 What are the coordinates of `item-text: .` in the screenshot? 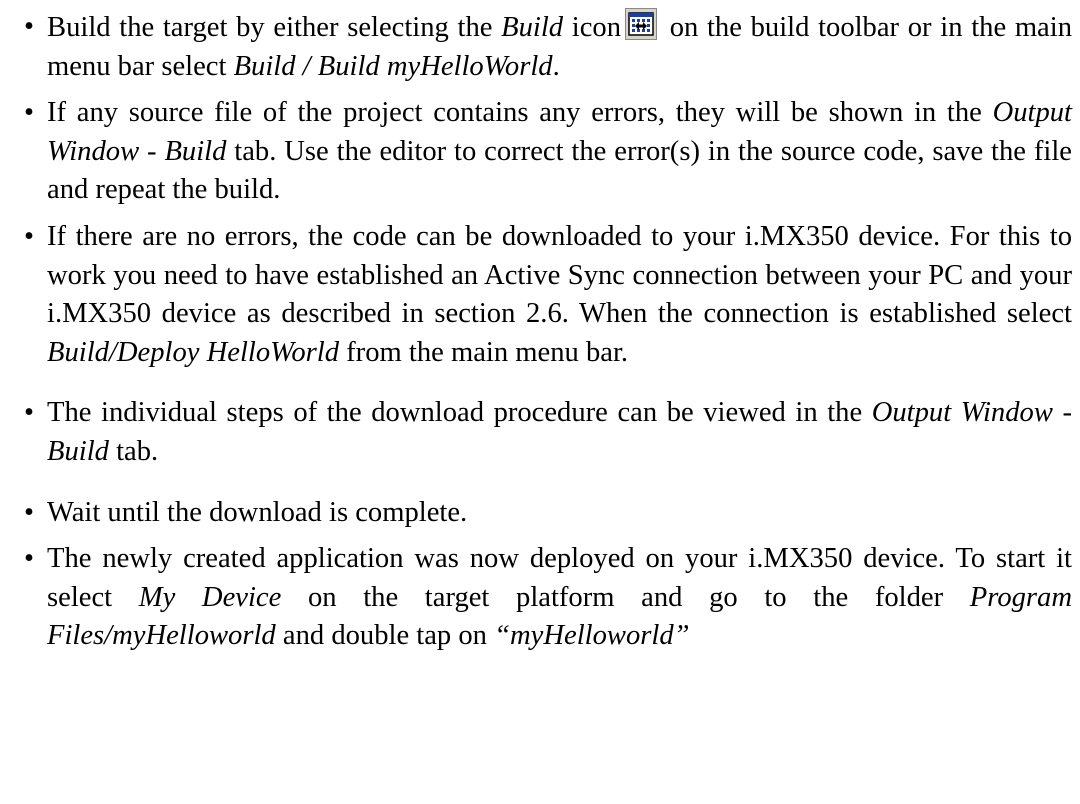 It's located at (556, 66).